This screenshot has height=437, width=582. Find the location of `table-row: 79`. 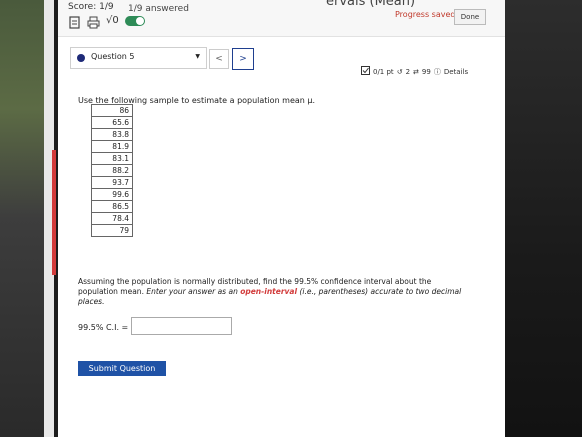

table-row: 79 is located at coordinates (112, 230).